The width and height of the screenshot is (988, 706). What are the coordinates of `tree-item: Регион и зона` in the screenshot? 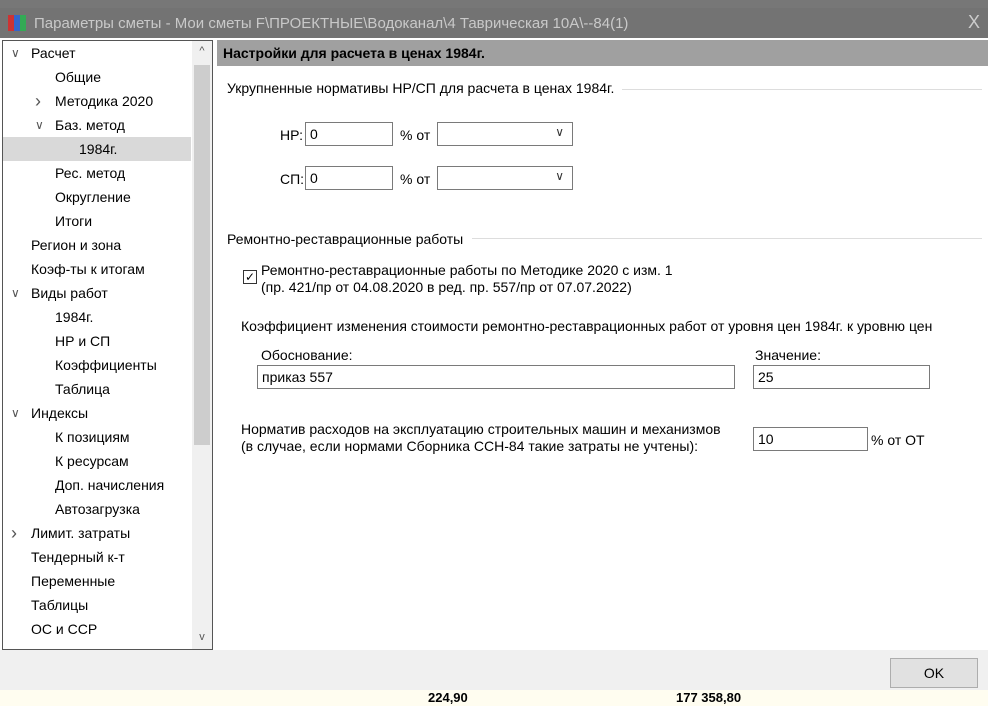 It's located at (97, 245).